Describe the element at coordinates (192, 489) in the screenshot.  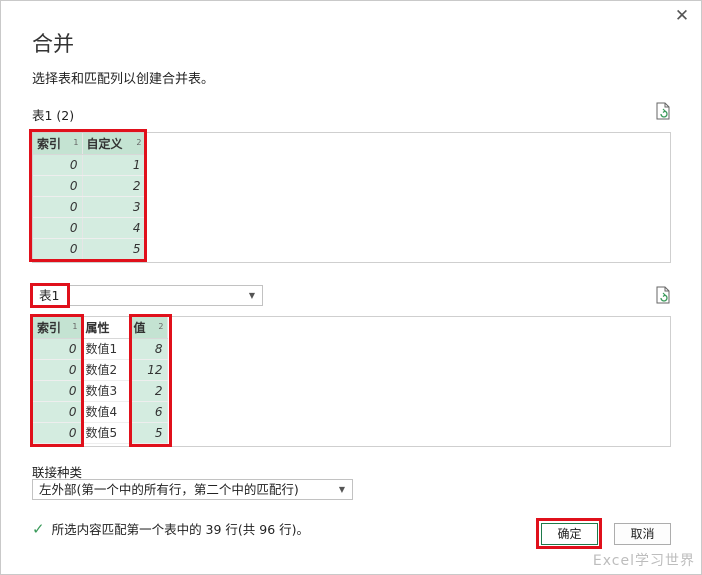
I see `join-kind-select: 左外部(第一个中的所有行，第二个中的匹配行) ▼` at that location.